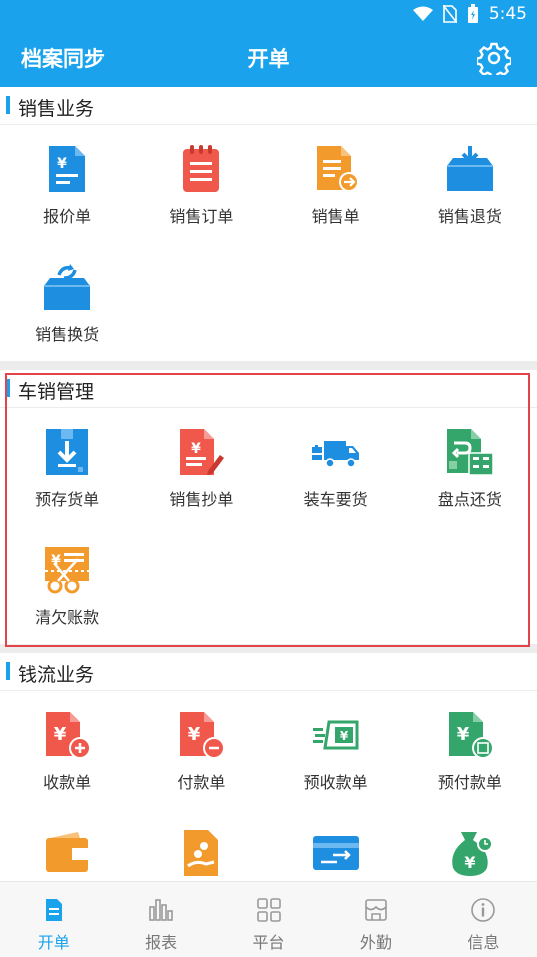 The height and width of the screenshot is (957, 537). What do you see at coordinates (268, 106) in the screenshot?
I see `section-header: 销售业务` at bounding box center [268, 106].